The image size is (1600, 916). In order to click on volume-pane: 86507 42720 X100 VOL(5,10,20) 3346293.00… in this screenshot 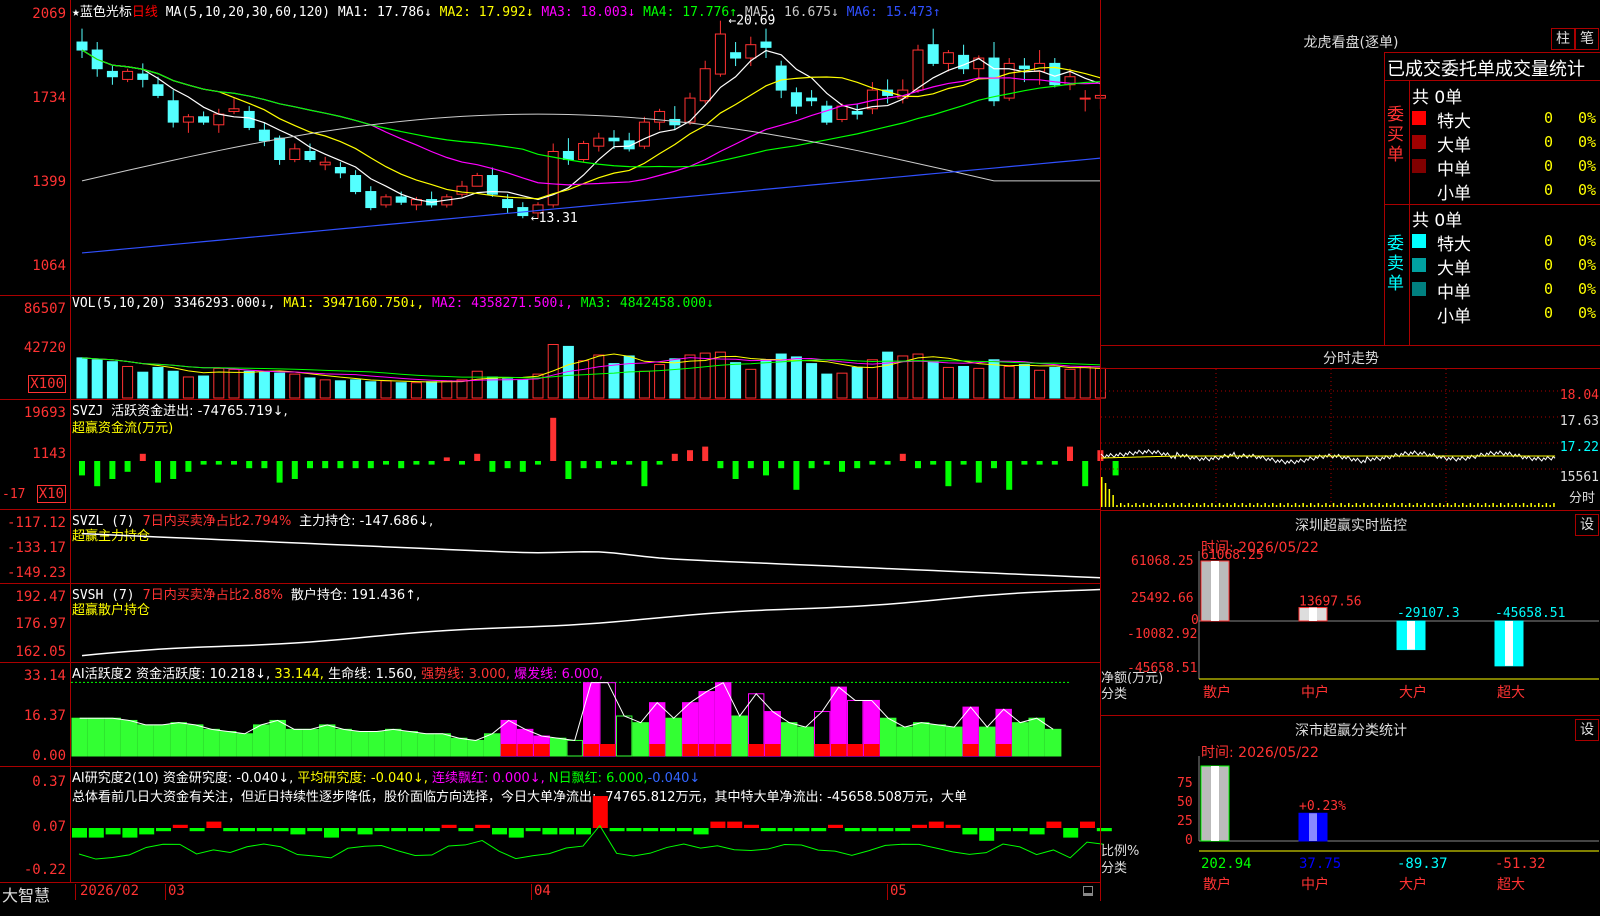, I will do `click(553, 347)`.